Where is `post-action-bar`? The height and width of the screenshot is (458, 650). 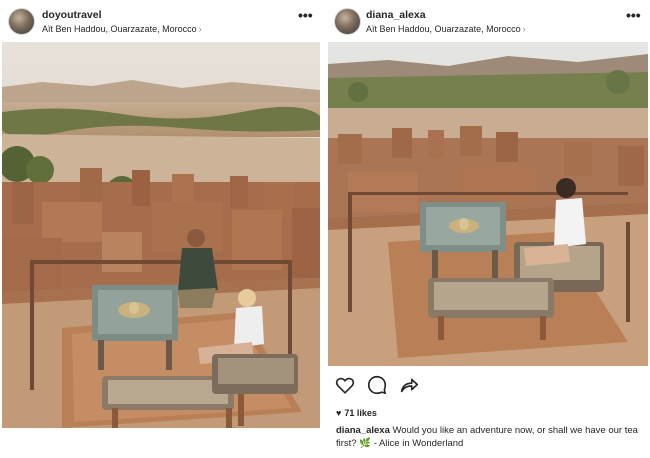 post-action-bar is located at coordinates (489, 385).